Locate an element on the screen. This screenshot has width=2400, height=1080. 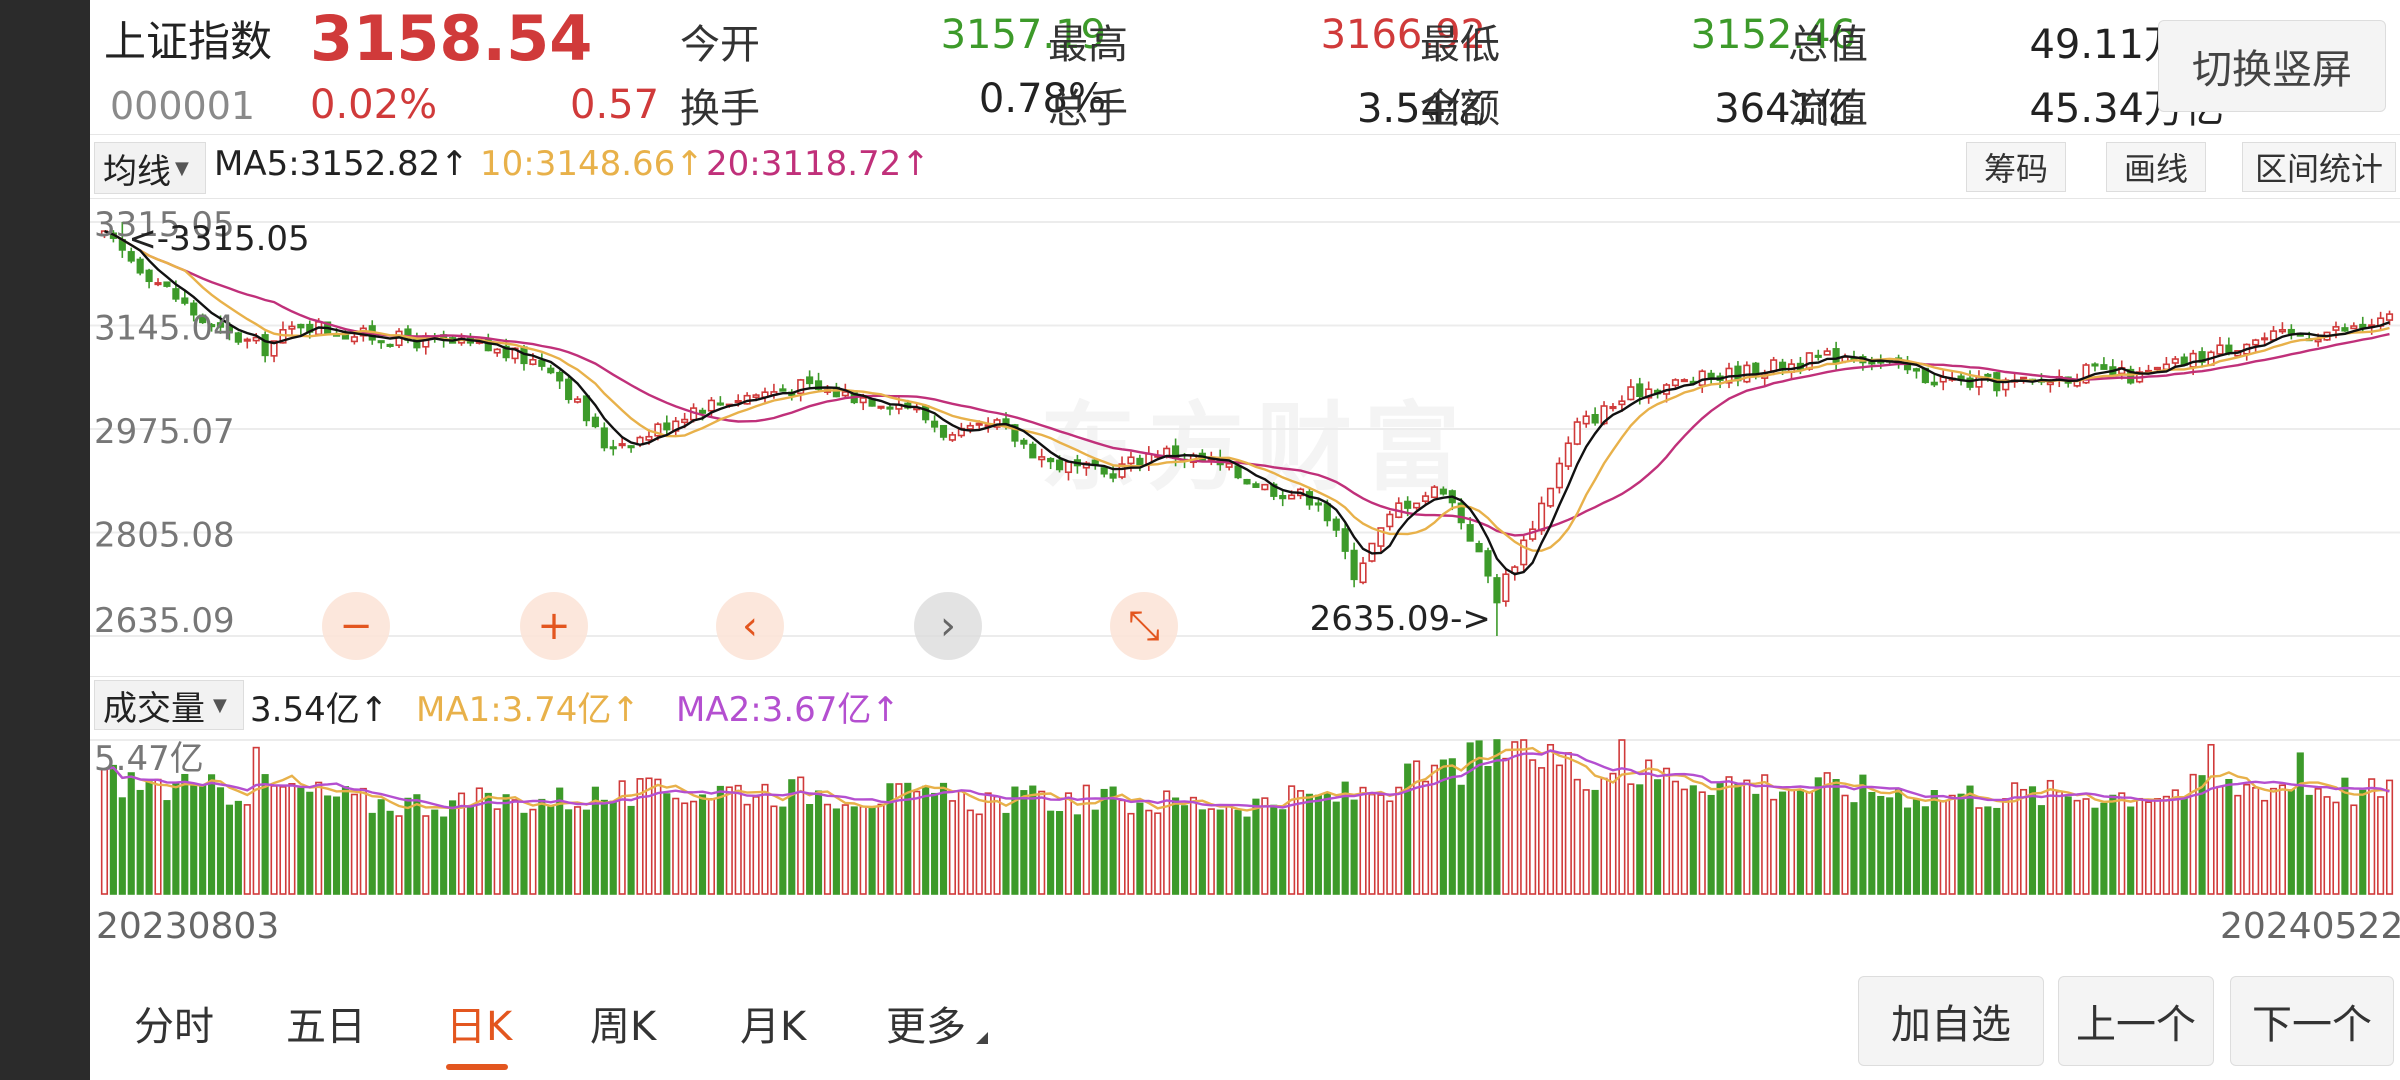
price-axis-label: 2805.08 is located at coordinates (164, 536).